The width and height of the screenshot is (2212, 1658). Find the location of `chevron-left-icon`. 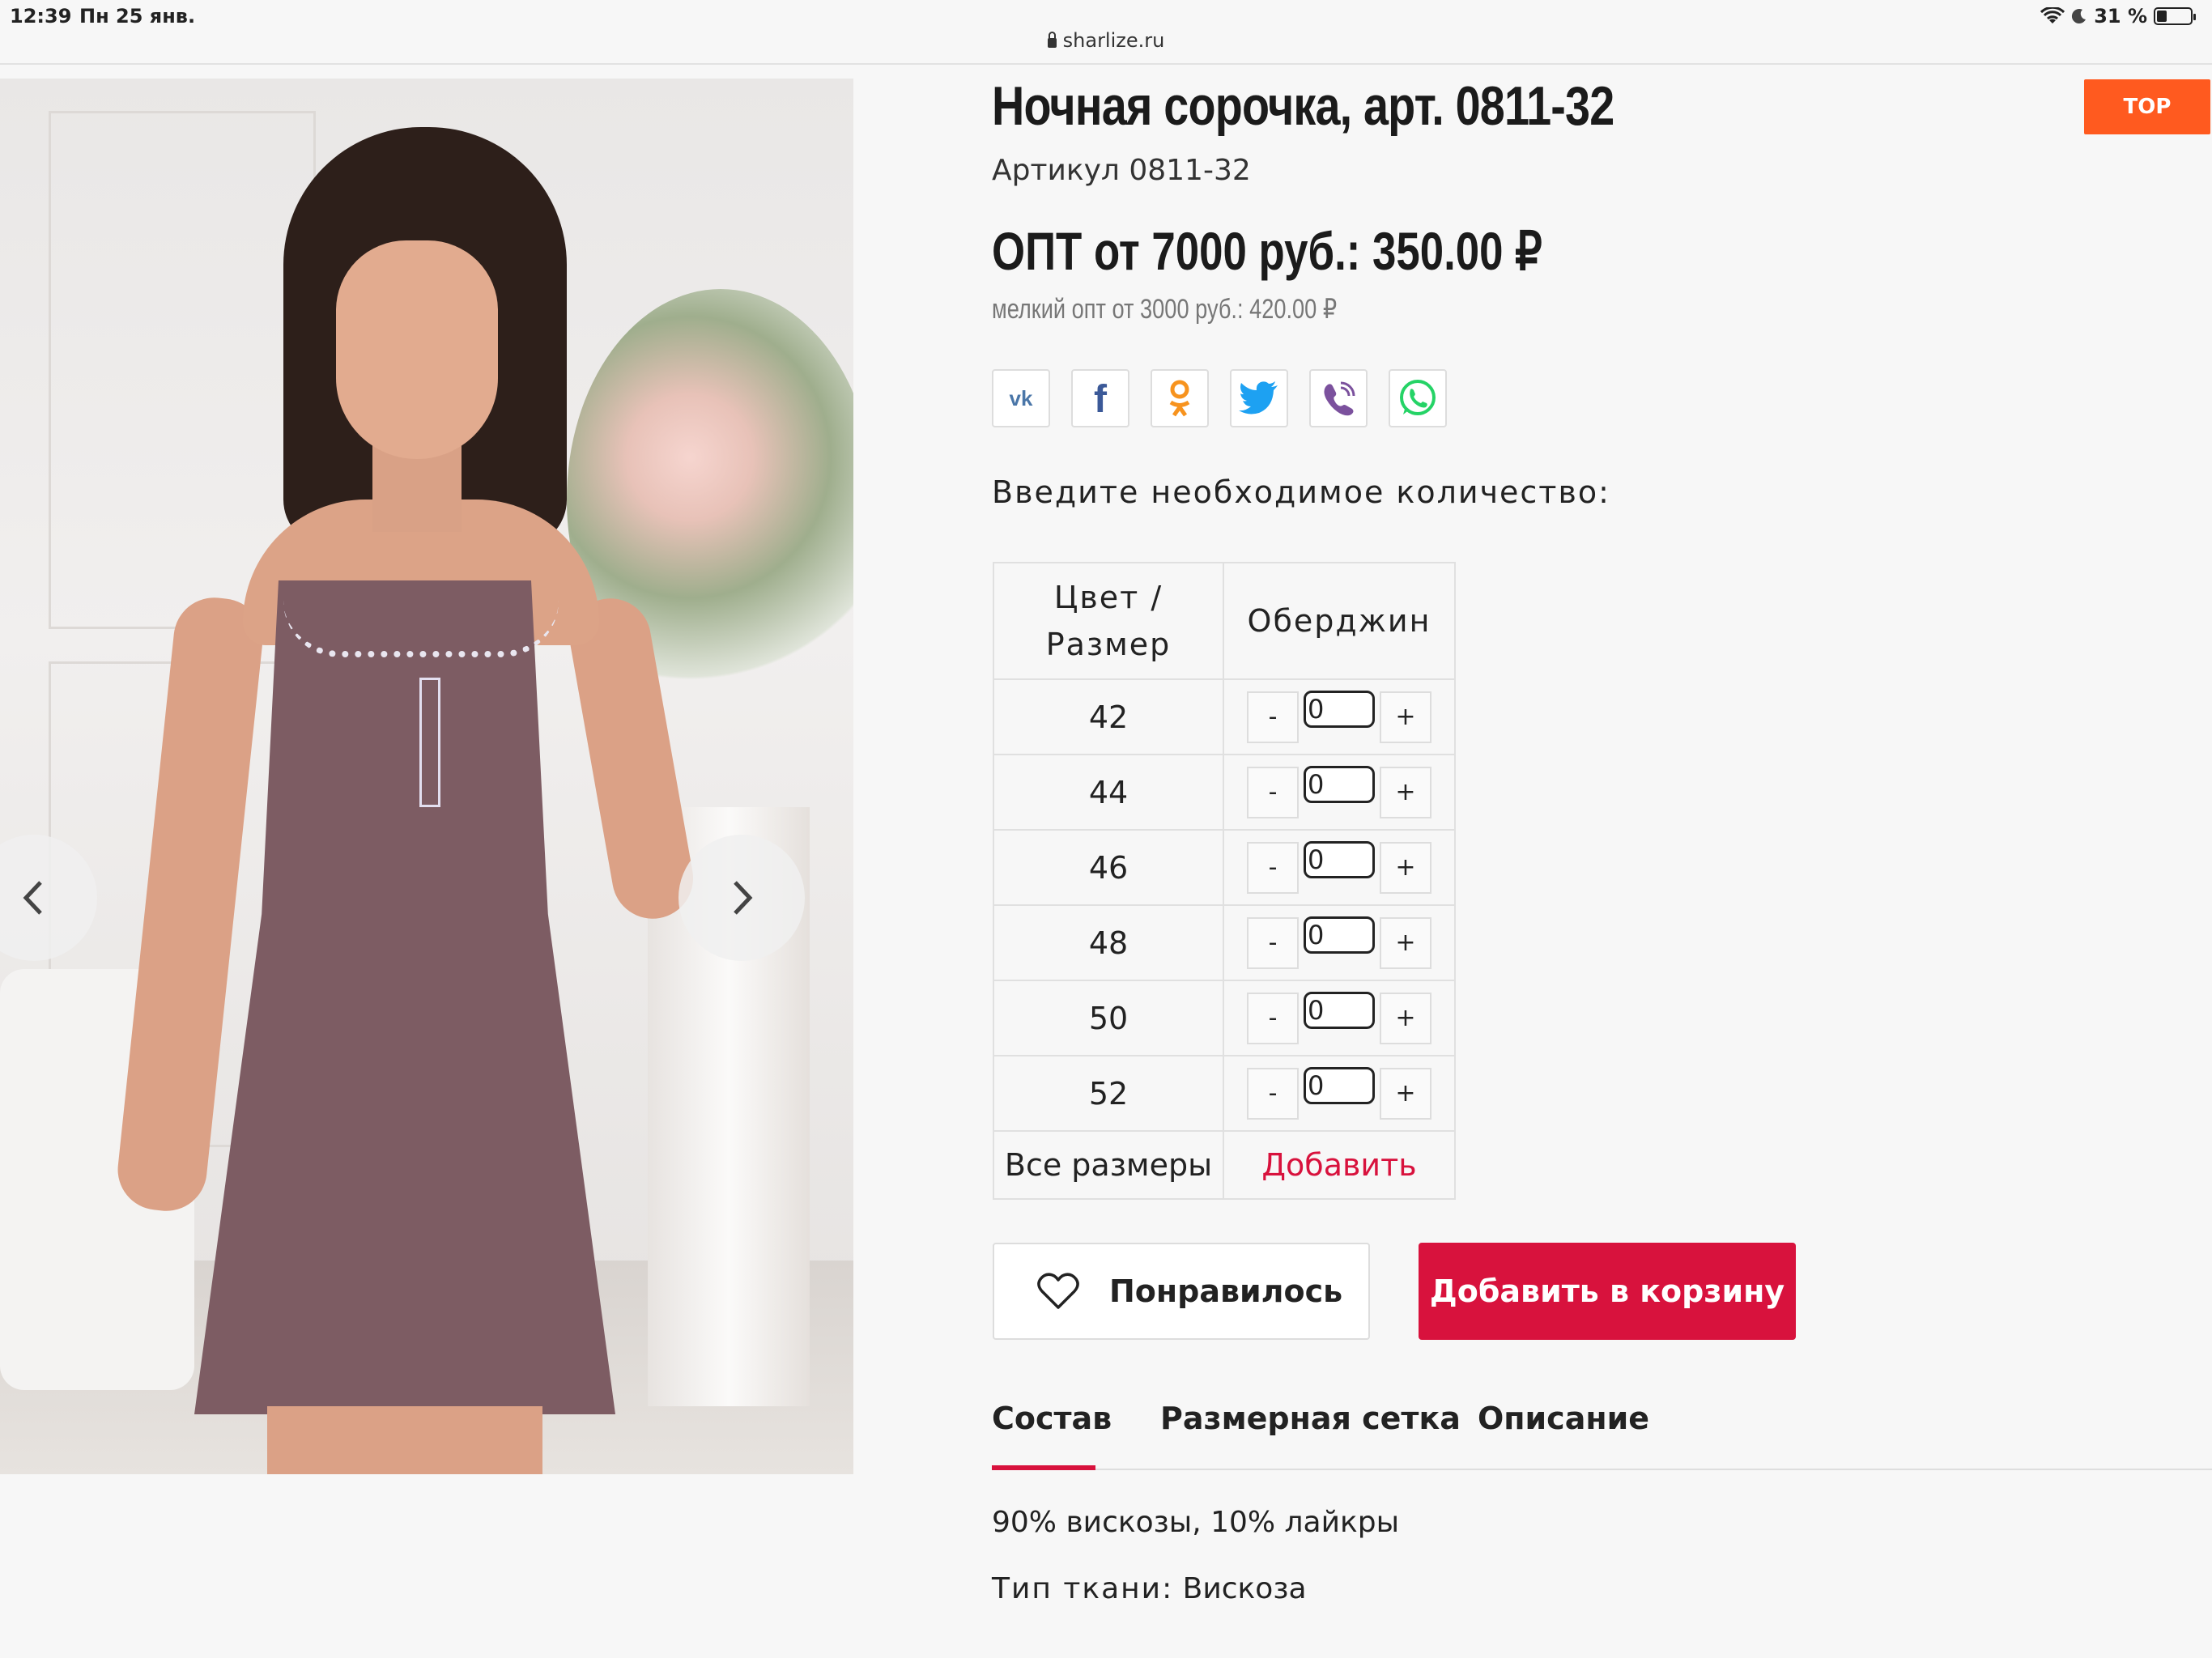

chevron-left-icon is located at coordinates (32, 898).